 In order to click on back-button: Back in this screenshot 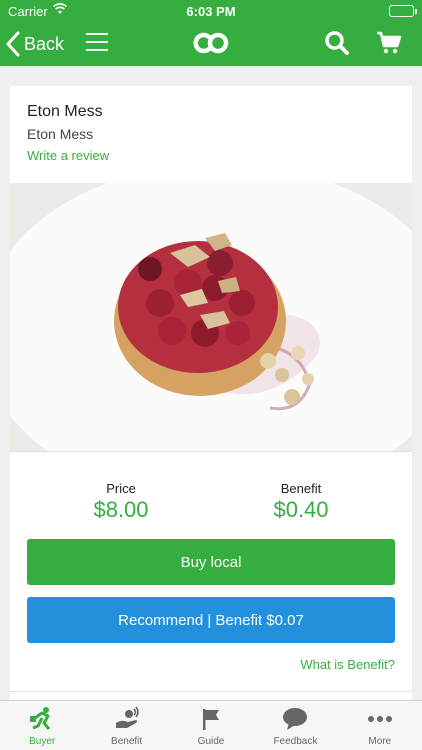, I will do `click(35, 44)`.